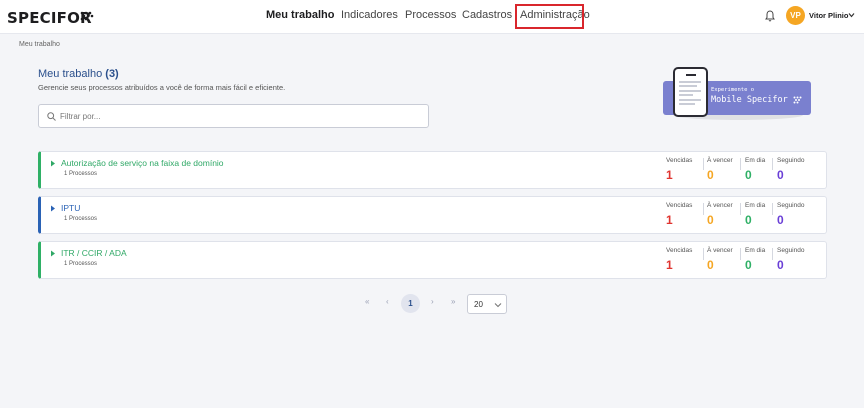  I want to click on promo-line-2-text: Mobile Specifor, so click(749, 100).